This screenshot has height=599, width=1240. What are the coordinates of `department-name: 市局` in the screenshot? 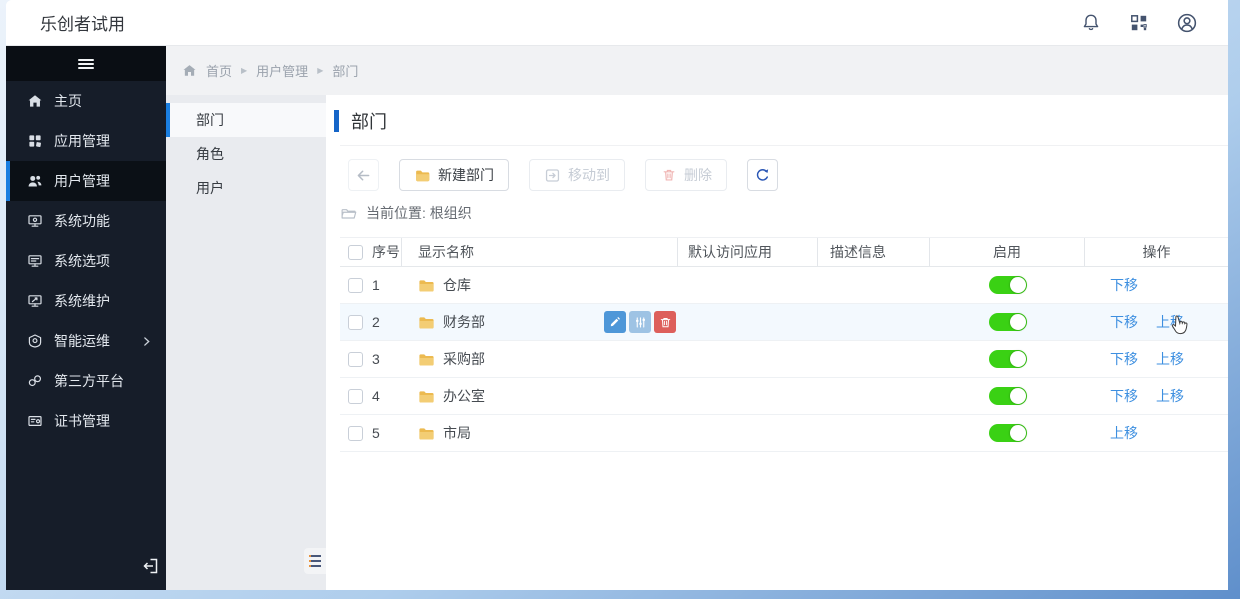 It's located at (457, 433).